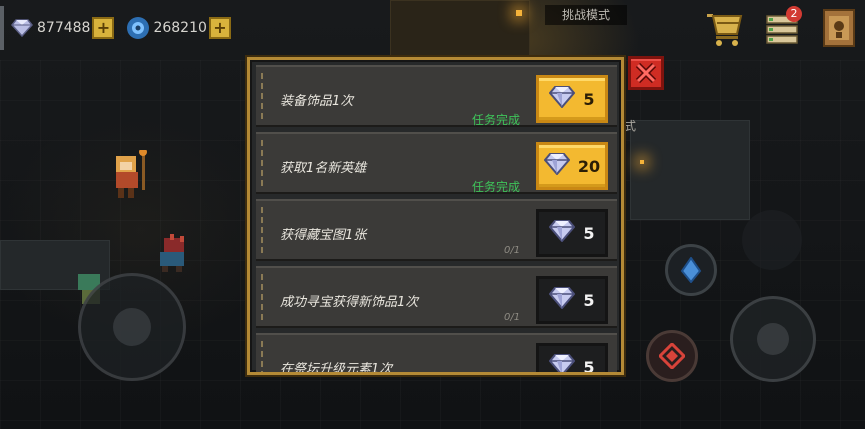  What do you see at coordinates (572, 166) in the screenshot?
I see `claim-reward-button: 20` at bounding box center [572, 166].